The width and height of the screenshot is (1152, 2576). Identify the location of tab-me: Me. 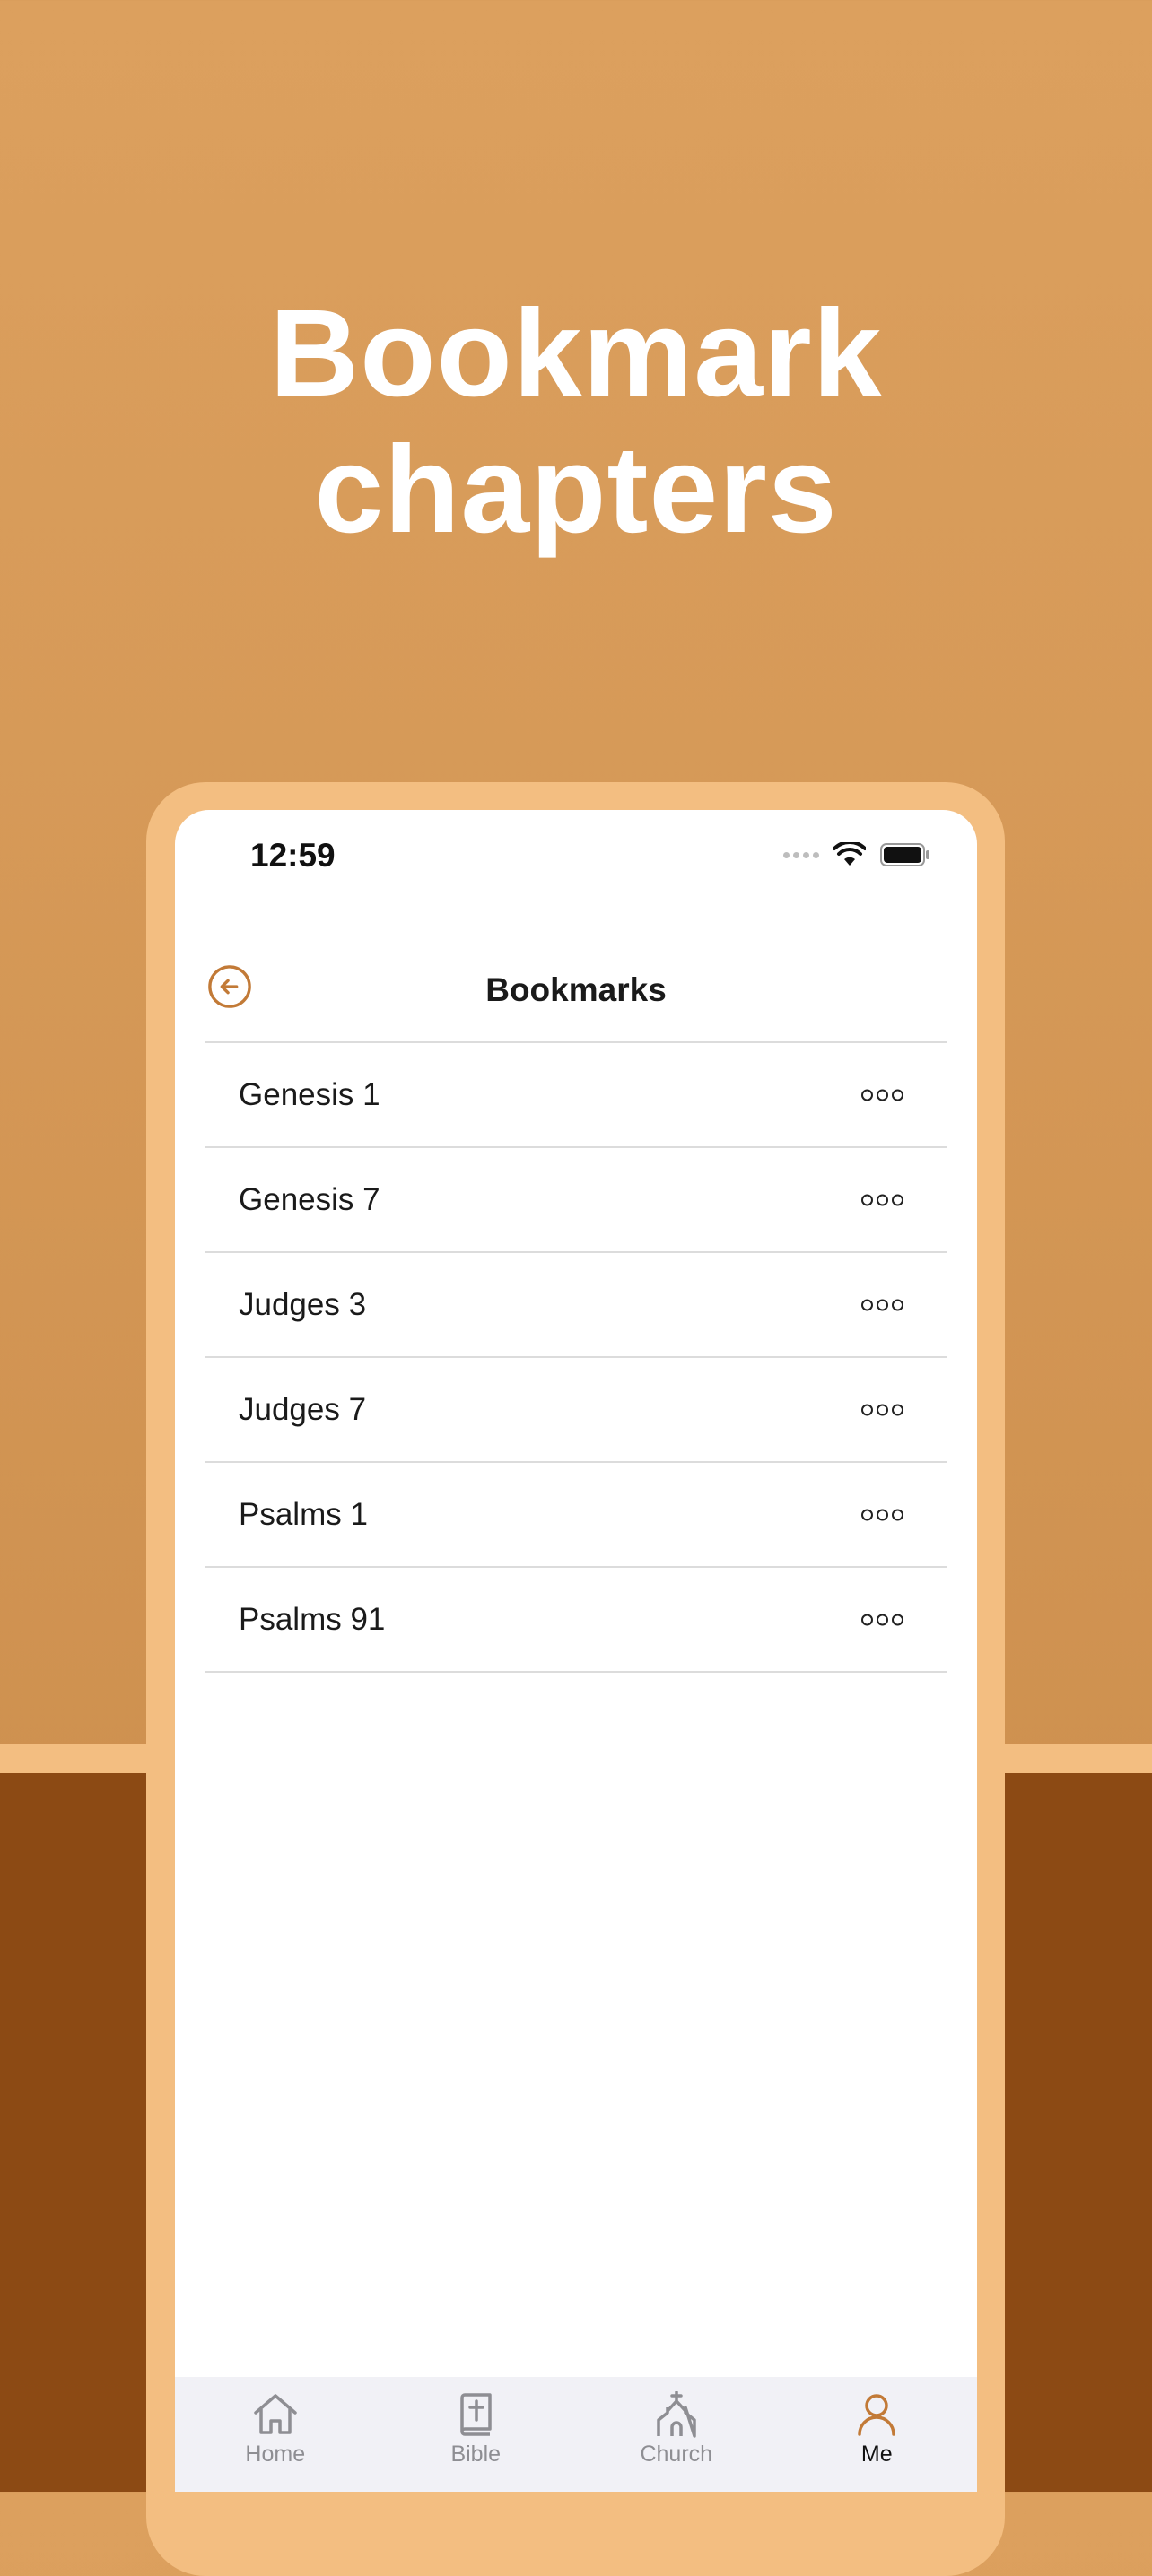
(877, 2434).